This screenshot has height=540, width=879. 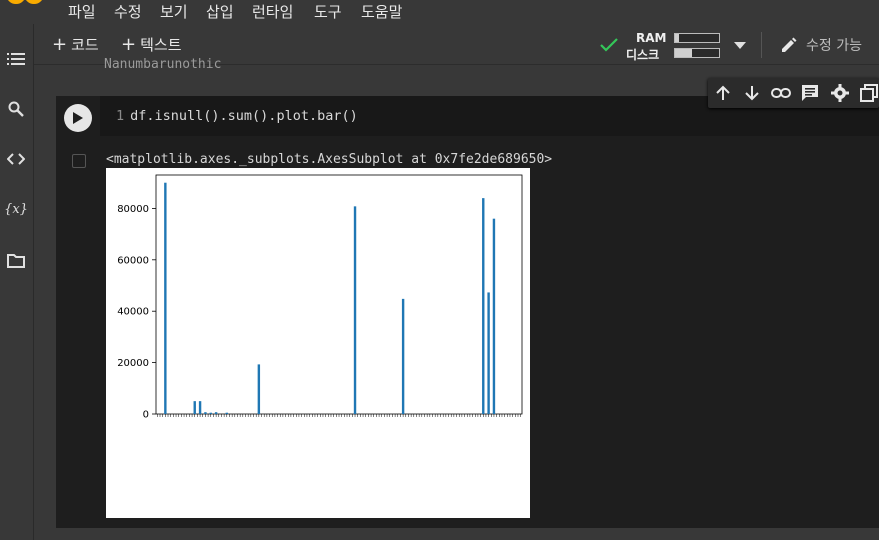 What do you see at coordinates (781, 93) in the screenshot?
I see `link-icon` at bounding box center [781, 93].